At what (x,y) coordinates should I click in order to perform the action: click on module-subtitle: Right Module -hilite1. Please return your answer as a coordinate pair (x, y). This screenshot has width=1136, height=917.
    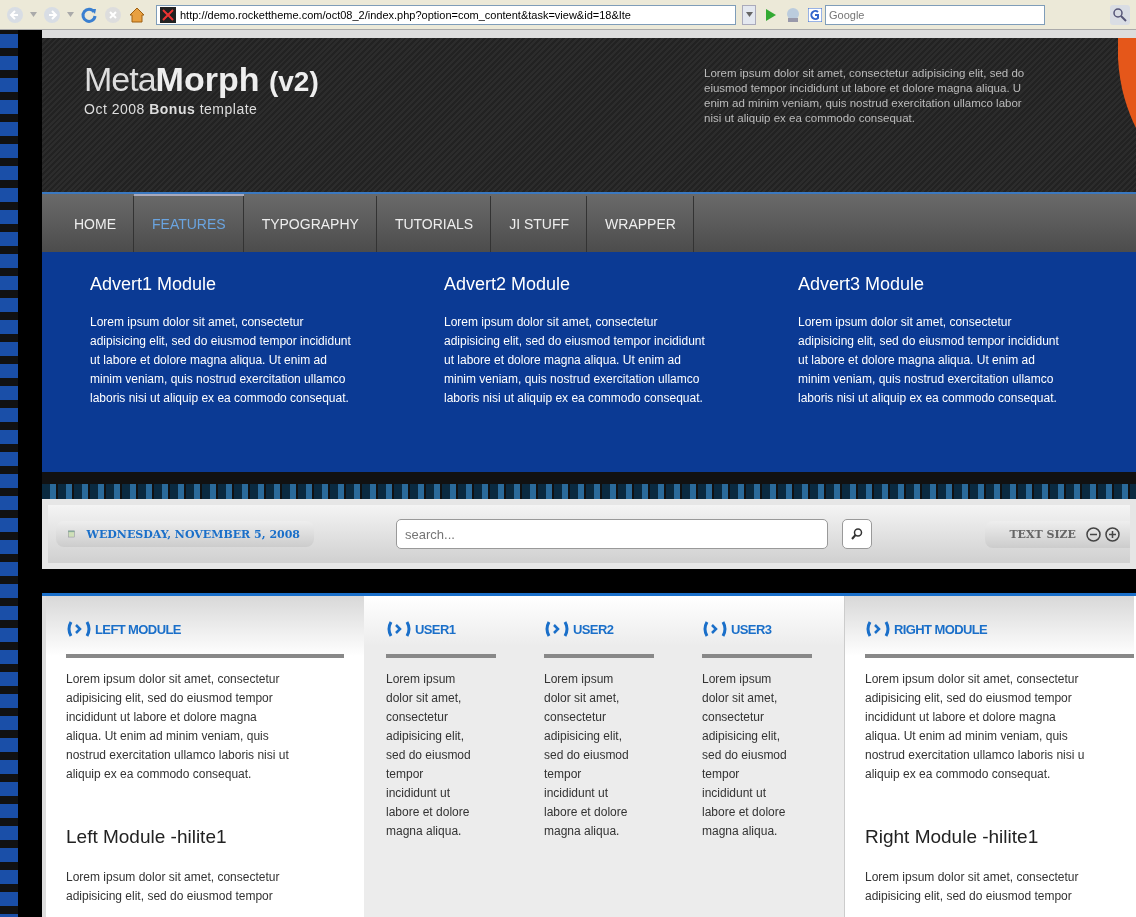
    Looking at the image, I should click on (952, 837).